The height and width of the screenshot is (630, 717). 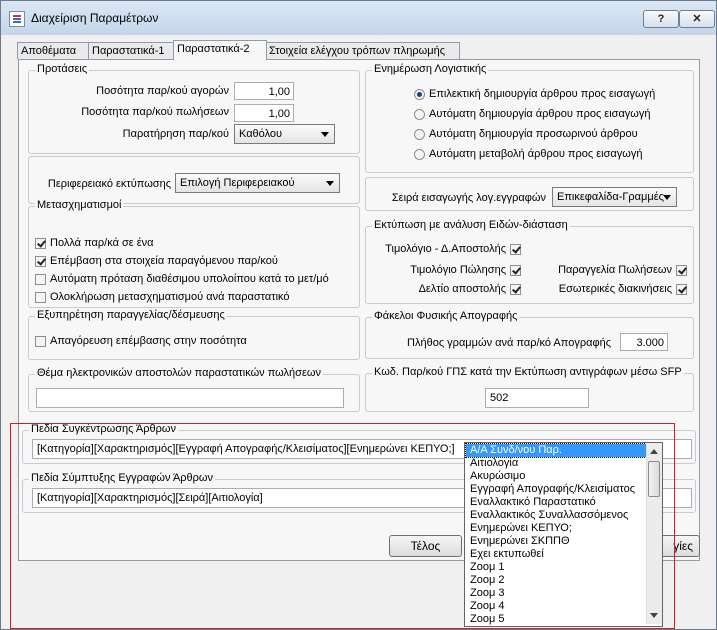 What do you see at coordinates (17, 19) in the screenshot?
I see `app-icon` at bounding box center [17, 19].